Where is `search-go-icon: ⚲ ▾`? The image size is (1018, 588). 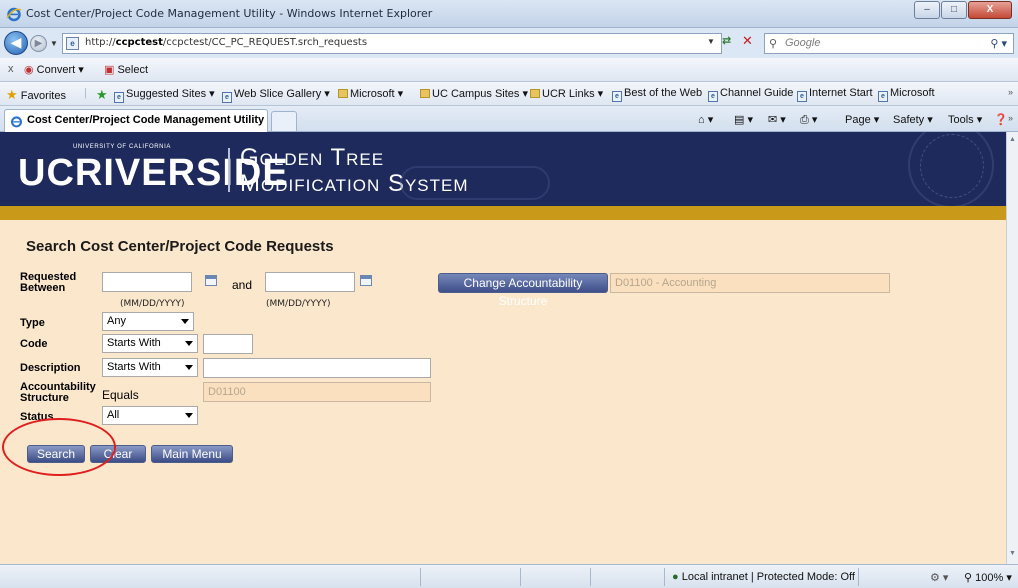
search-go-icon: ⚲ ▾ is located at coordinates (998, 43).